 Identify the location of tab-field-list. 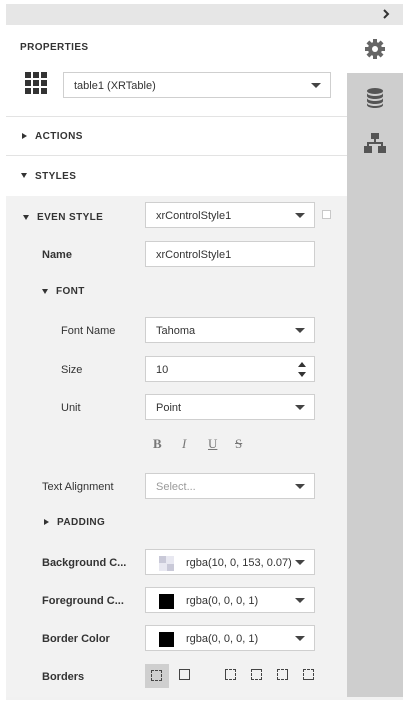
(375, 102).